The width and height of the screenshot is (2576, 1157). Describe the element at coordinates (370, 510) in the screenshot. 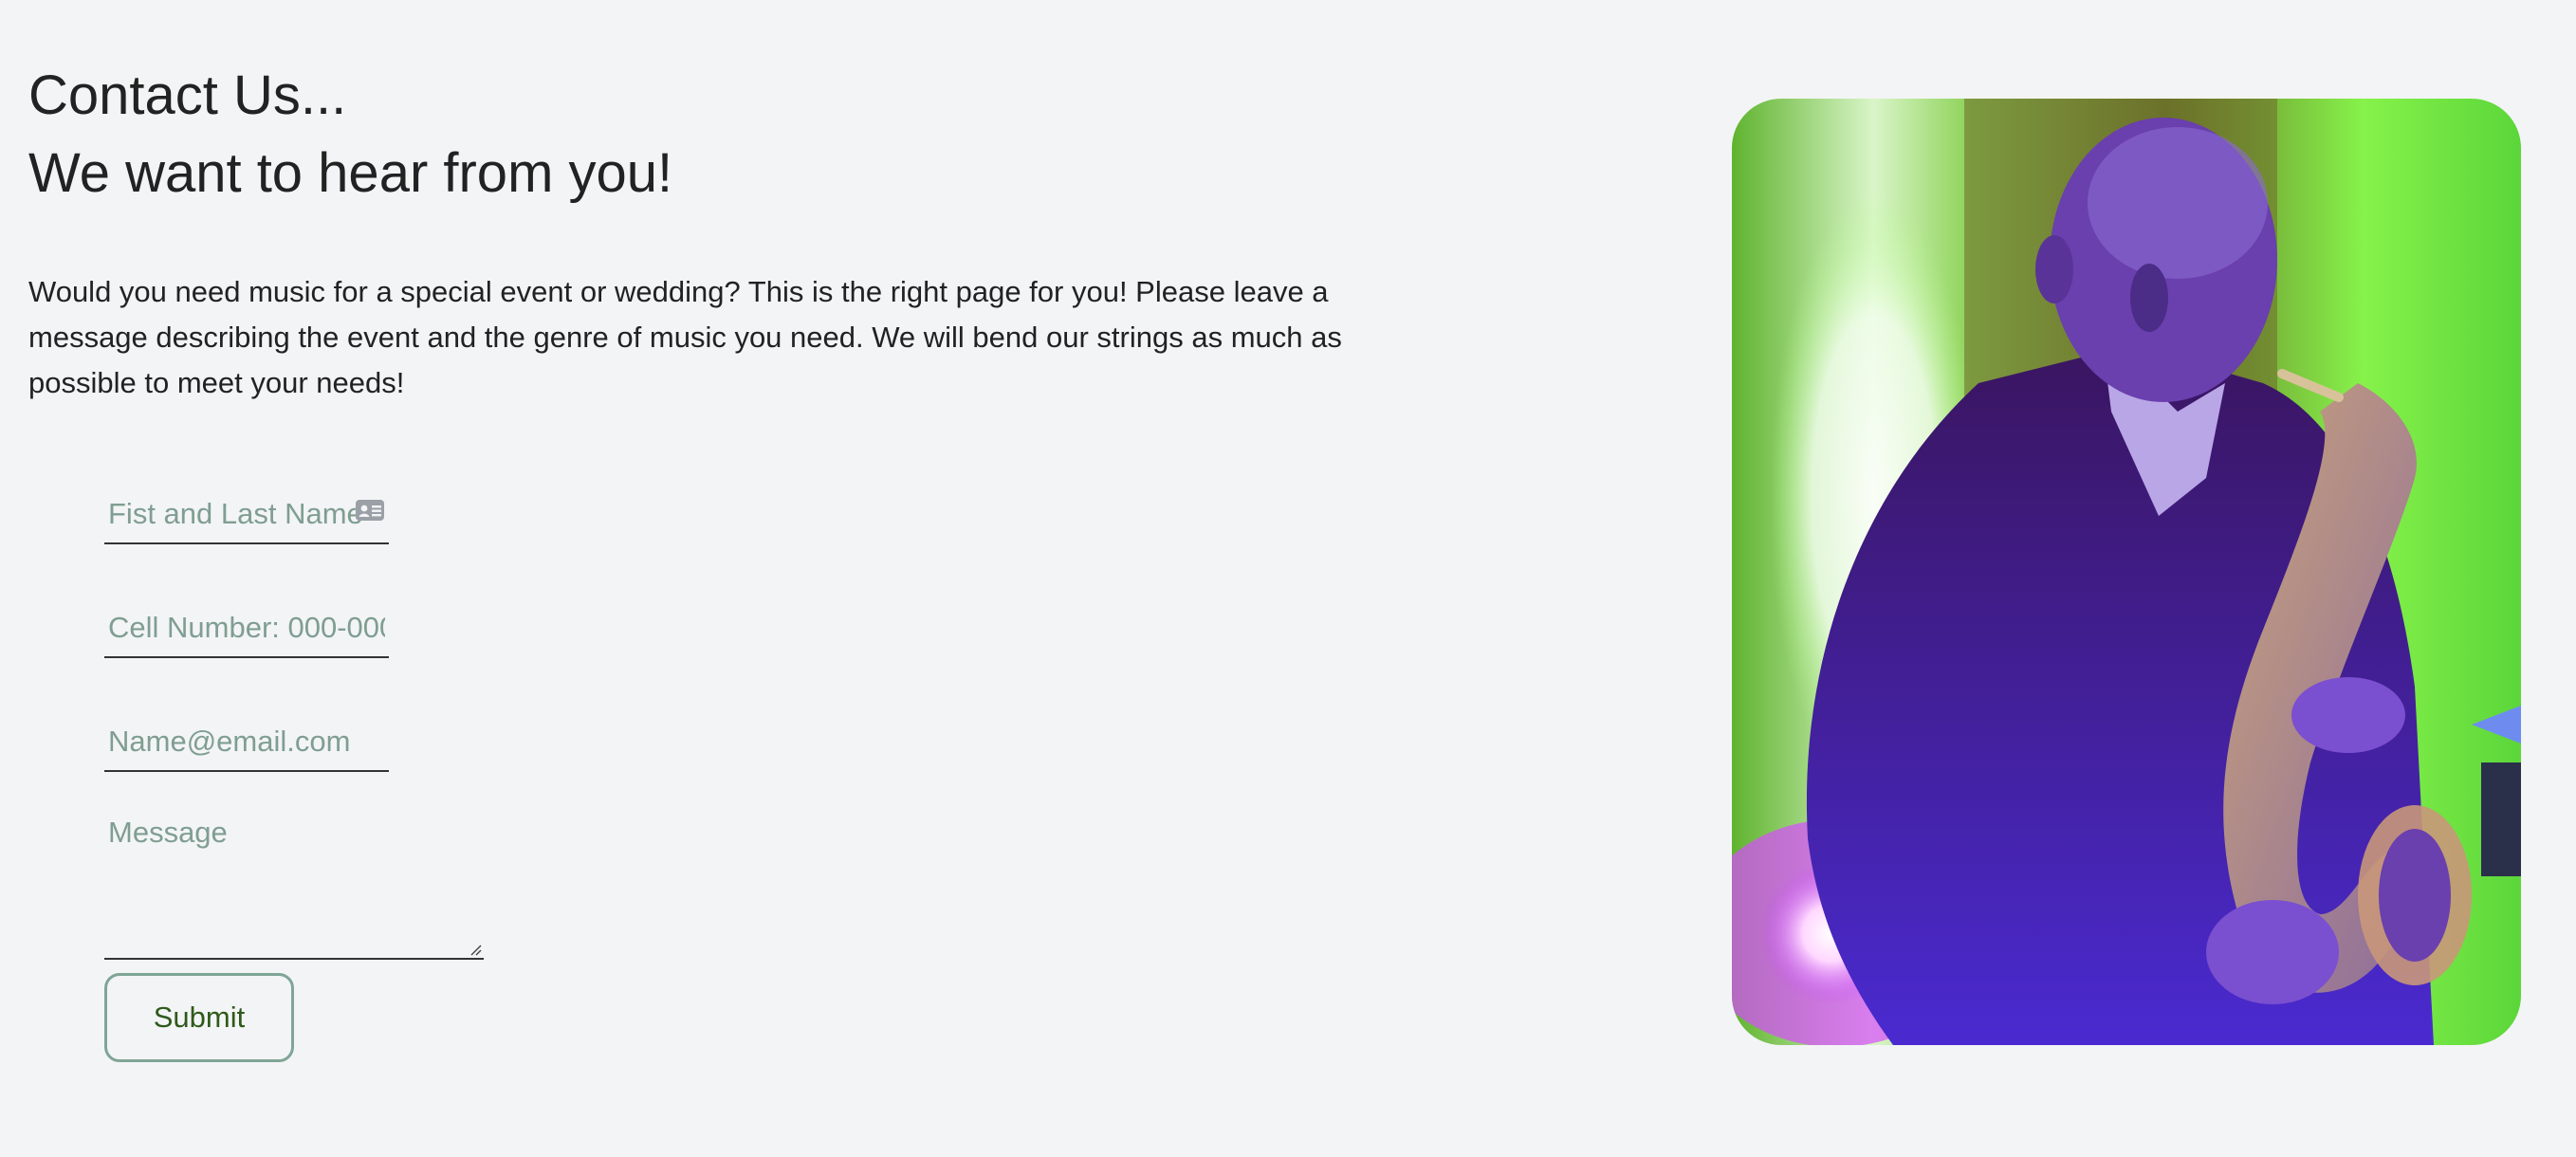

I see `contact-card-icon` at that location.